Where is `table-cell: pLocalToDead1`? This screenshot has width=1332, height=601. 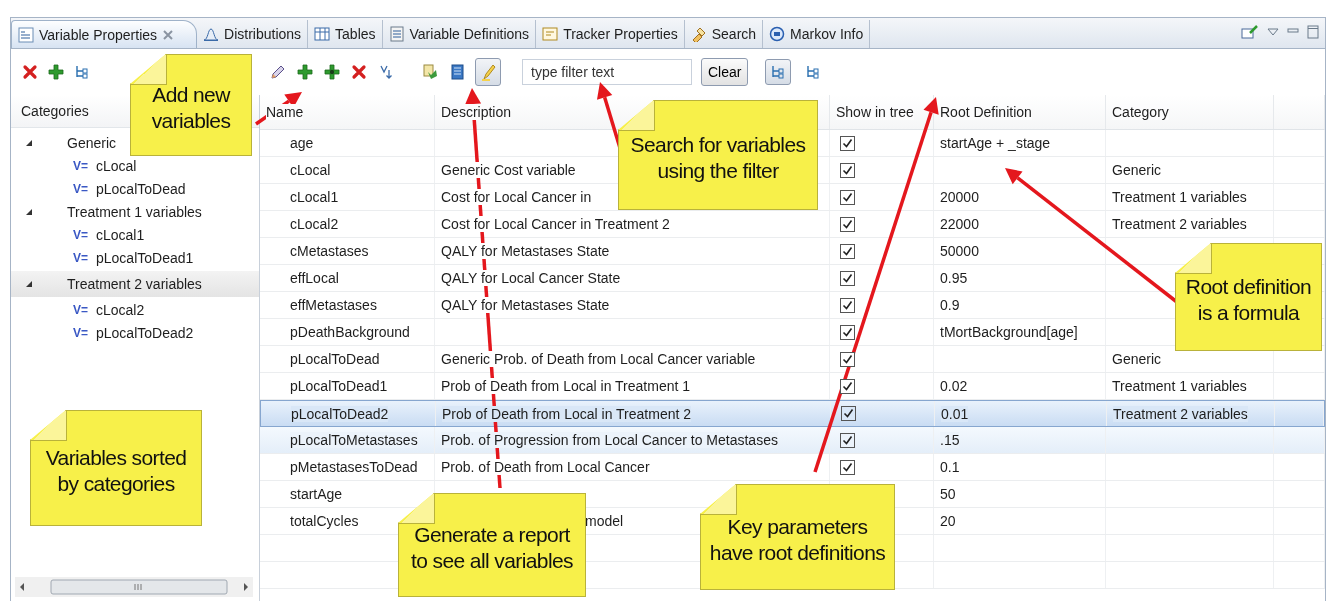 table-cell: pLocalToDead1 is located at coordinates (339, 386).